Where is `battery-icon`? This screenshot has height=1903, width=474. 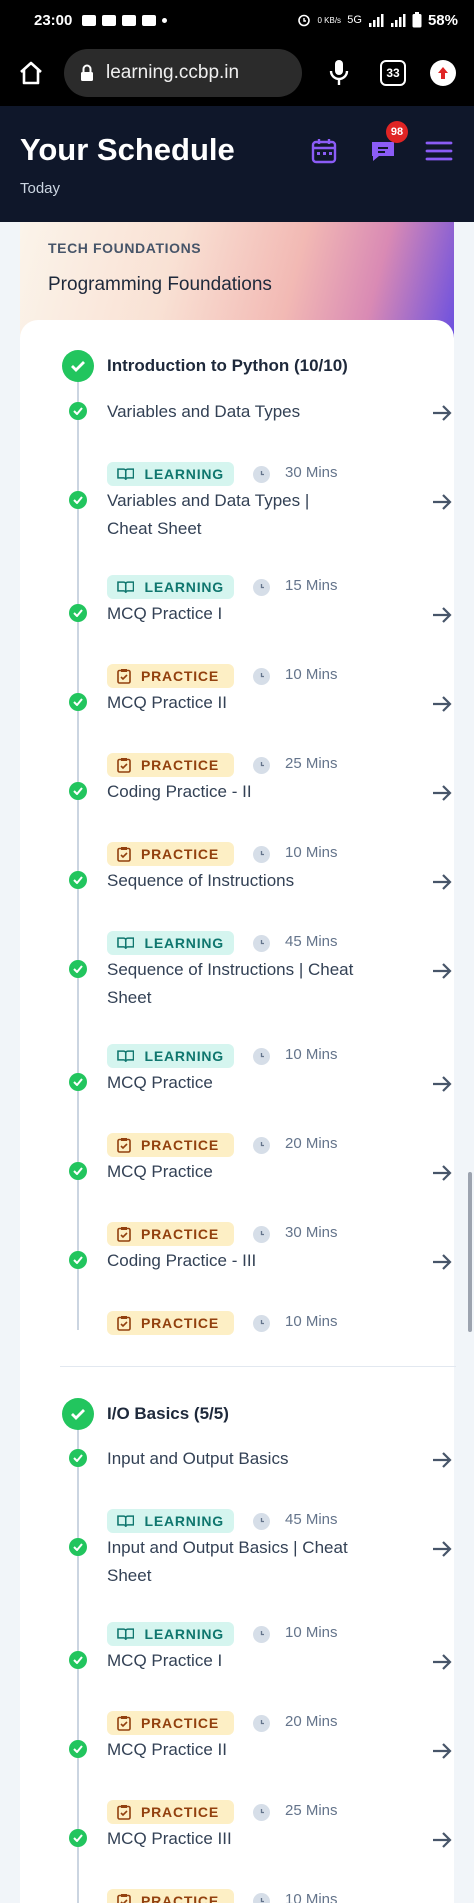 battery-icon is located at coordinates (417, 20).